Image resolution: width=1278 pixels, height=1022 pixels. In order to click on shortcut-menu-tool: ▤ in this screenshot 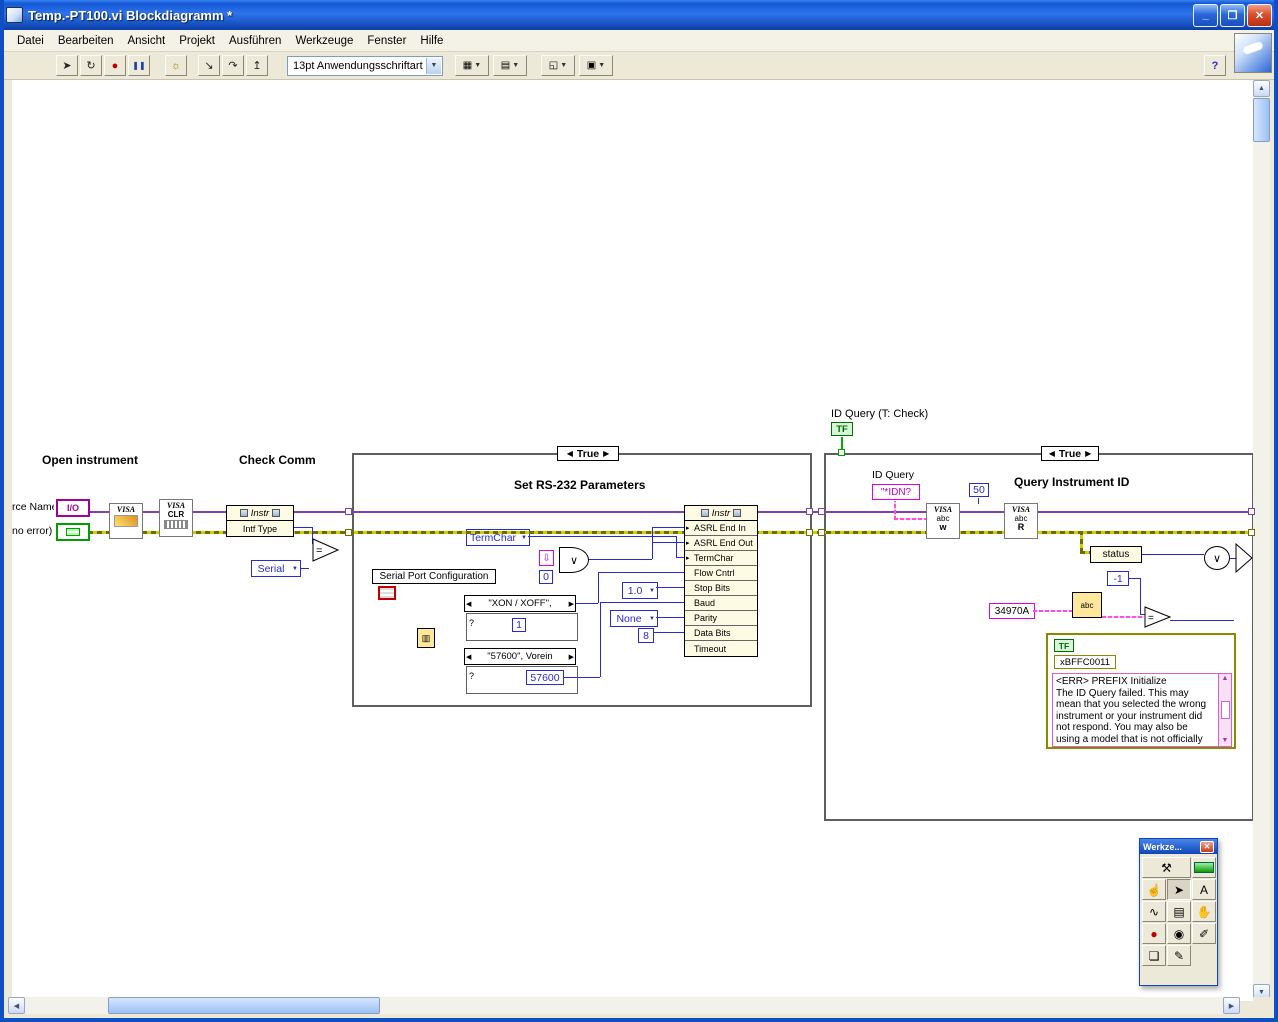, I will do `click(1179, 911)`.